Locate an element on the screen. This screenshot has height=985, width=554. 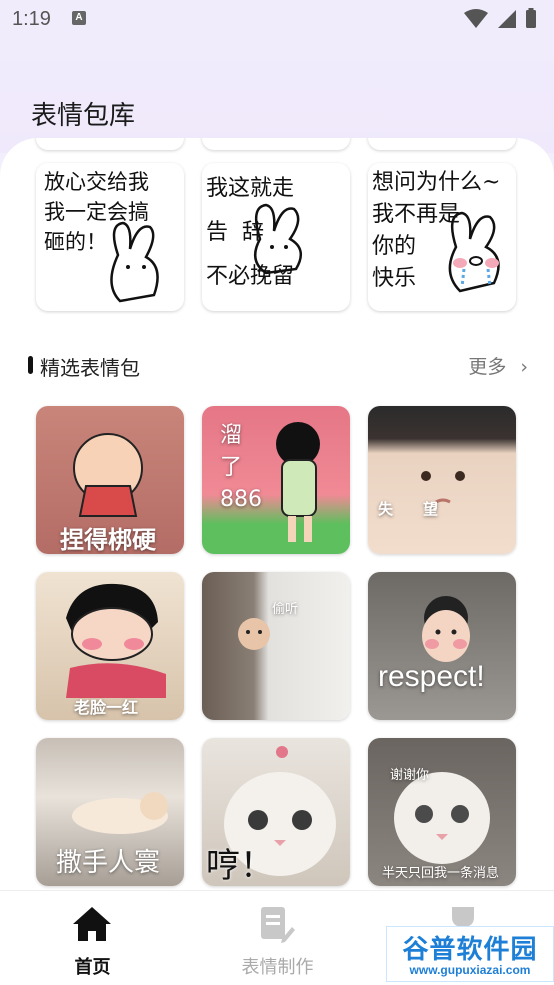
sticker-caption: 失 望 is located at coordinates (408, 509).